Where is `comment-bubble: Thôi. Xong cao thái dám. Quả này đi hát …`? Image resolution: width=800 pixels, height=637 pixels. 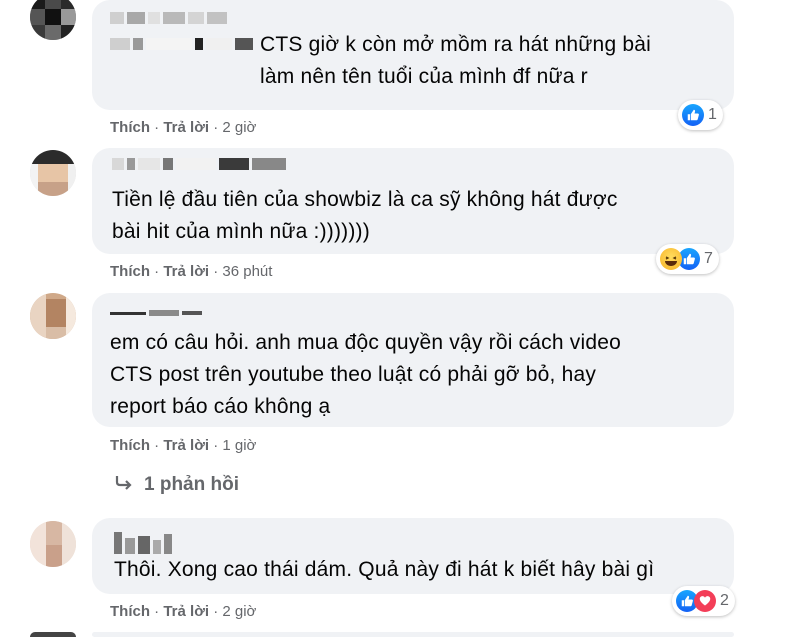 comment-bubble: Thôi. Xong cao thái dám. Quả này đi hát … is located at coordinates (413, 556).